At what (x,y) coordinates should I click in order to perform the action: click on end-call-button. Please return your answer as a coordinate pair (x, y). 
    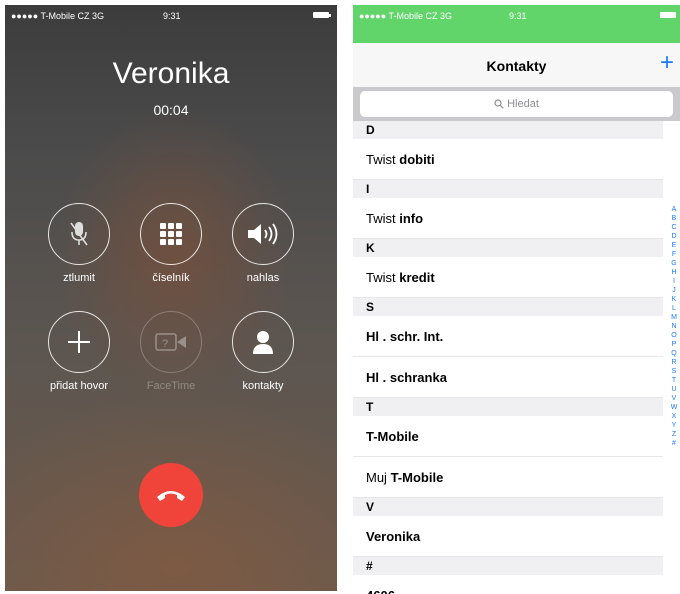
    Looking at the image, I should click on (171, 495).